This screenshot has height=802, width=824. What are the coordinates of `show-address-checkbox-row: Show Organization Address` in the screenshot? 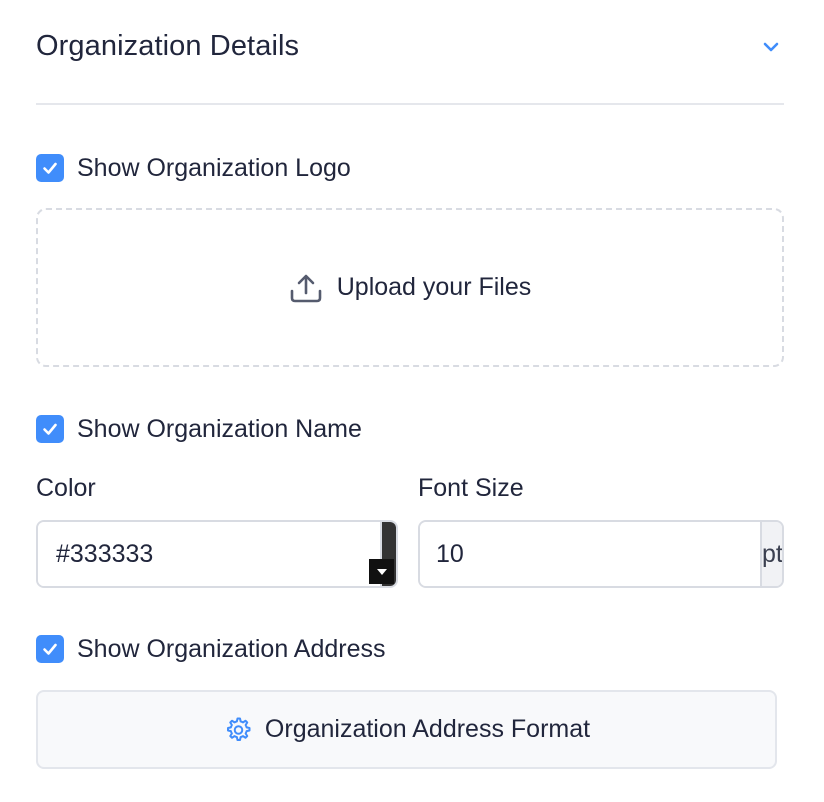 It's located at (211, 649).